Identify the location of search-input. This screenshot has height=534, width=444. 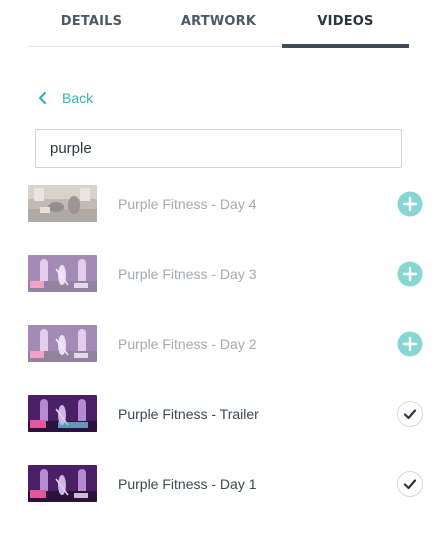
(218, 148).